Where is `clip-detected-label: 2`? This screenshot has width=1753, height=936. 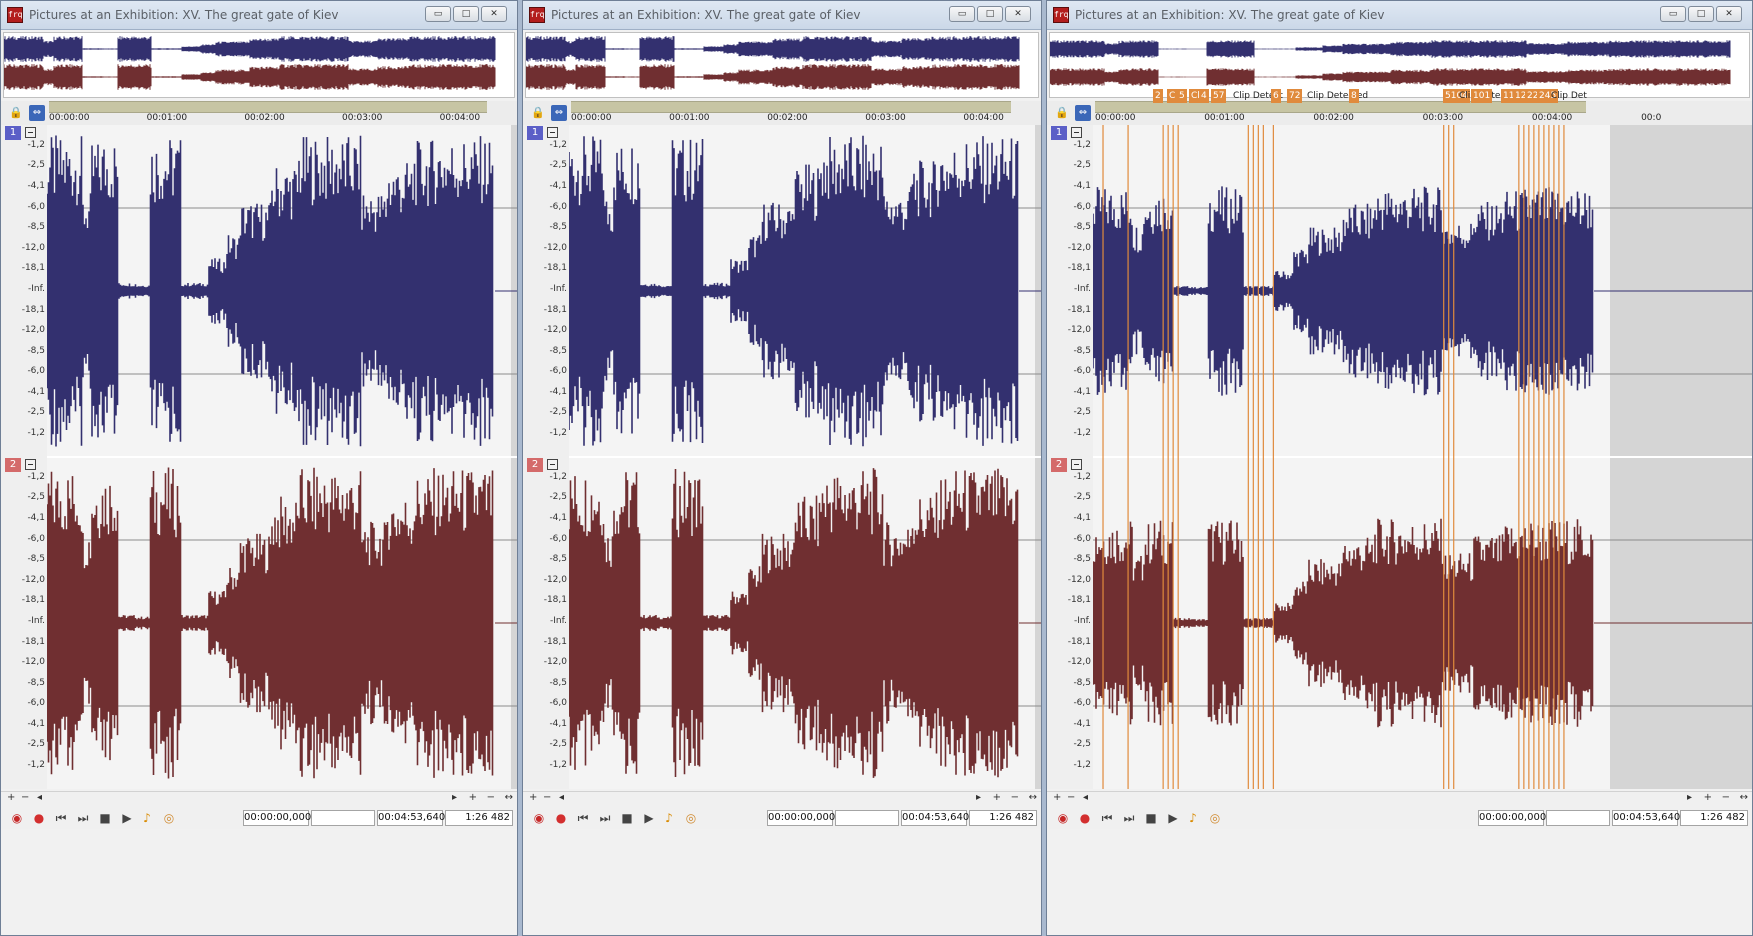
clip-detected-label: 2 is located at coordinates (1158, 96).